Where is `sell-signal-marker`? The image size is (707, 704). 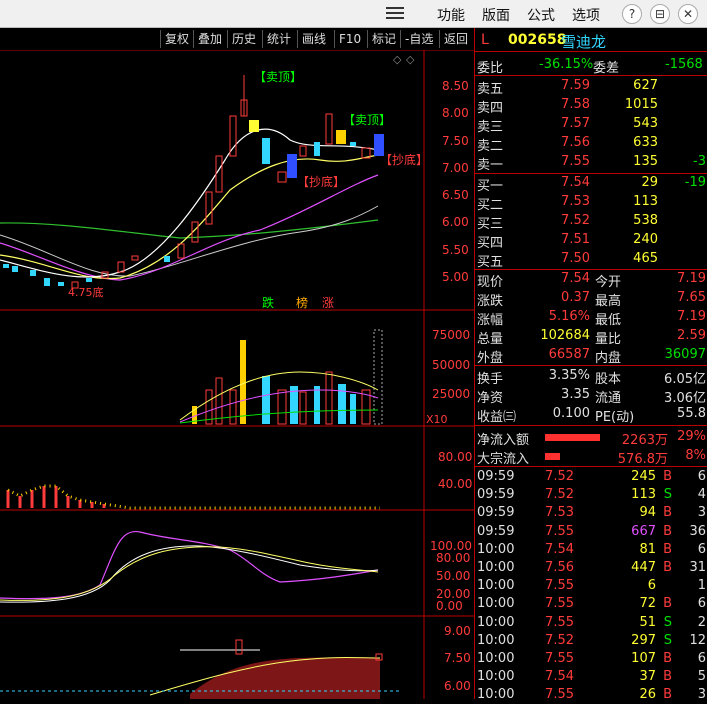
sell-signal-marker is located at coordinates (254, 126).